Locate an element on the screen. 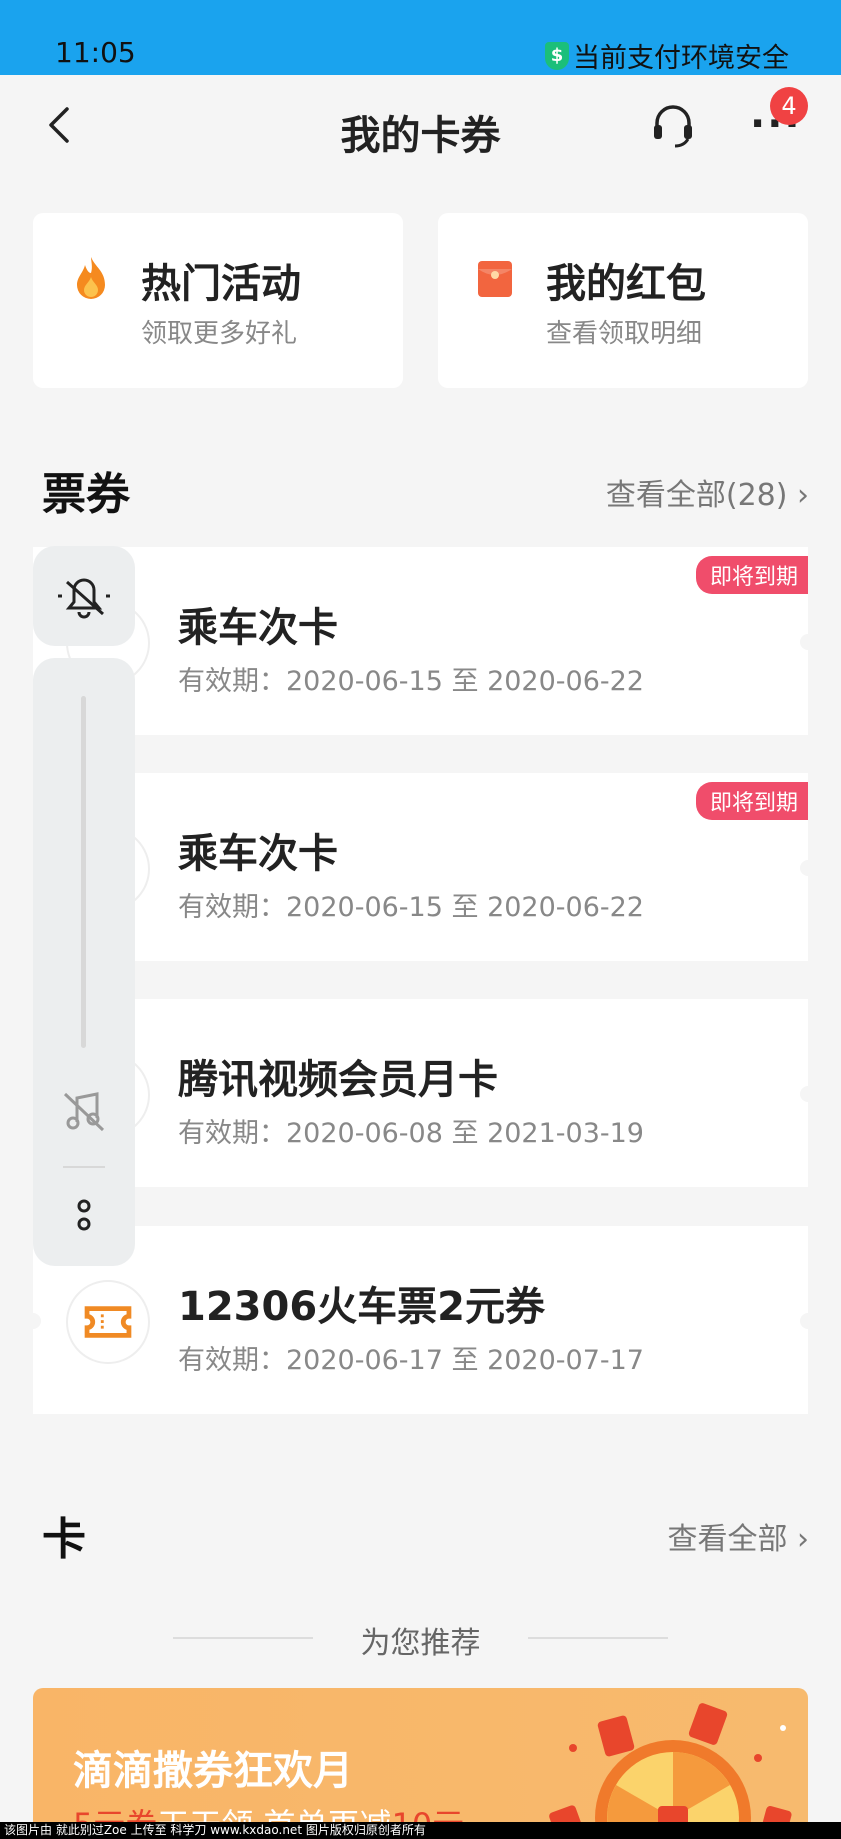 The height and width of the screenshot is (1839, 841). customer-service-icon is located at coordinates (673, 126).